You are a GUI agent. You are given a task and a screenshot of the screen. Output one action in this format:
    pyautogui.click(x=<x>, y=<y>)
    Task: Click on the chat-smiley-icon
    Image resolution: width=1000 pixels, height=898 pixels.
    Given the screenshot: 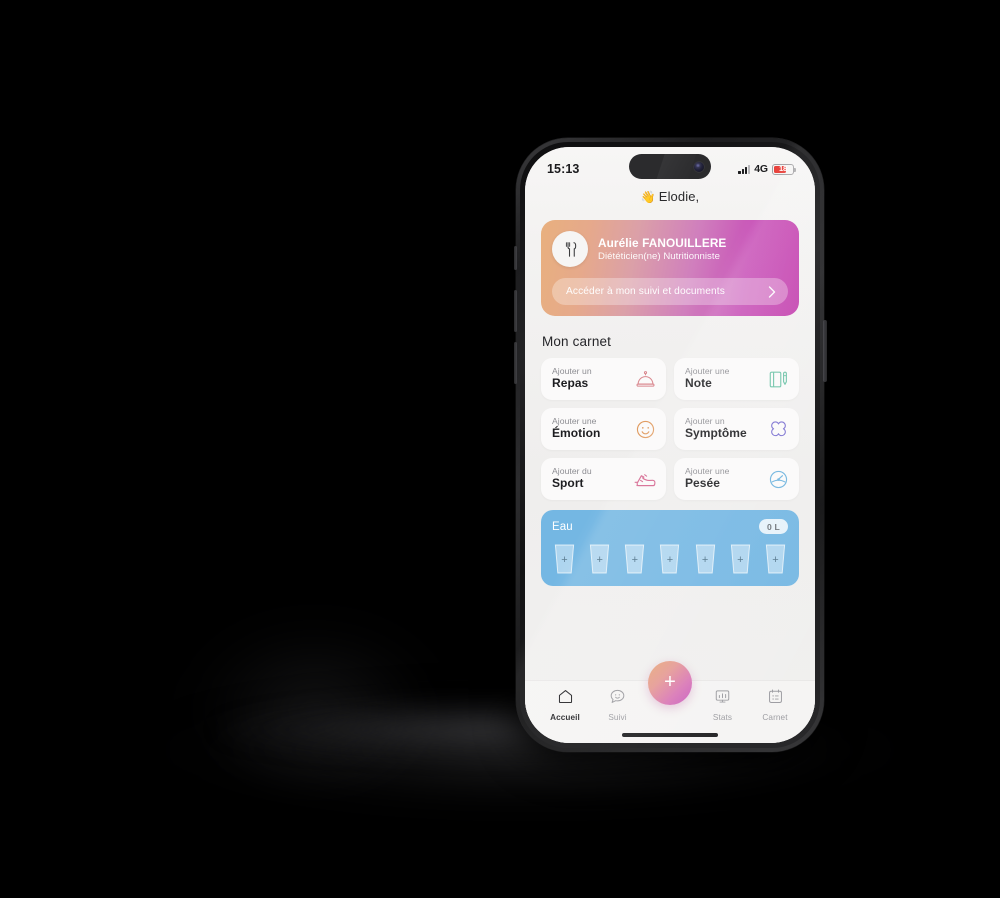 What is the action you would take?
    pyautogui.click(x=617, y=699)
    